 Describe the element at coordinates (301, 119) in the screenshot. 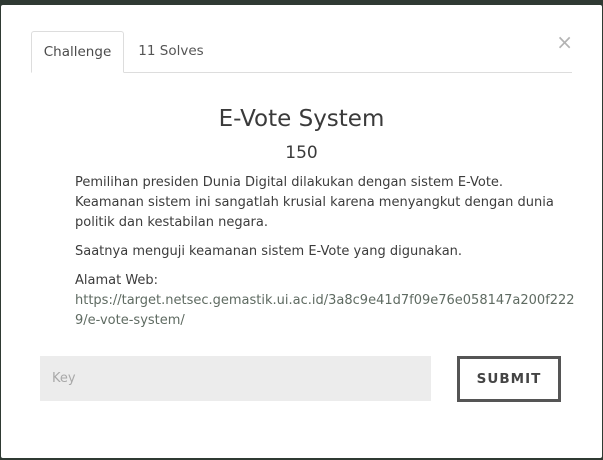

I see `challenge-title: E-Vote System` at that location.